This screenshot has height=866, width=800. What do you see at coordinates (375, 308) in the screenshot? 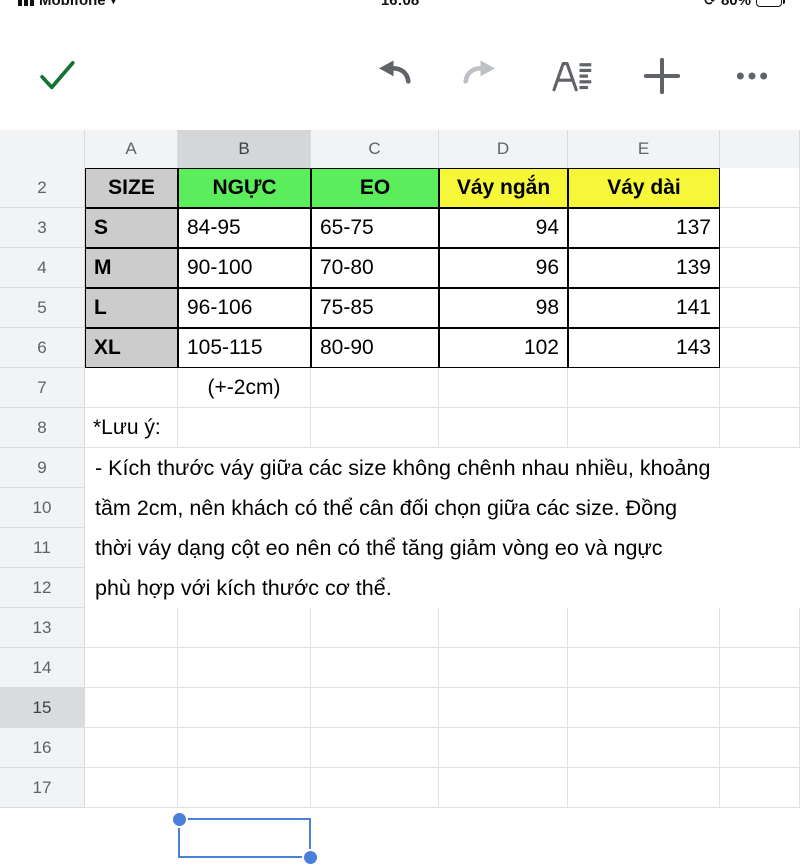
I see `cell-c5: 75-85` at bounding box center [375, 308].